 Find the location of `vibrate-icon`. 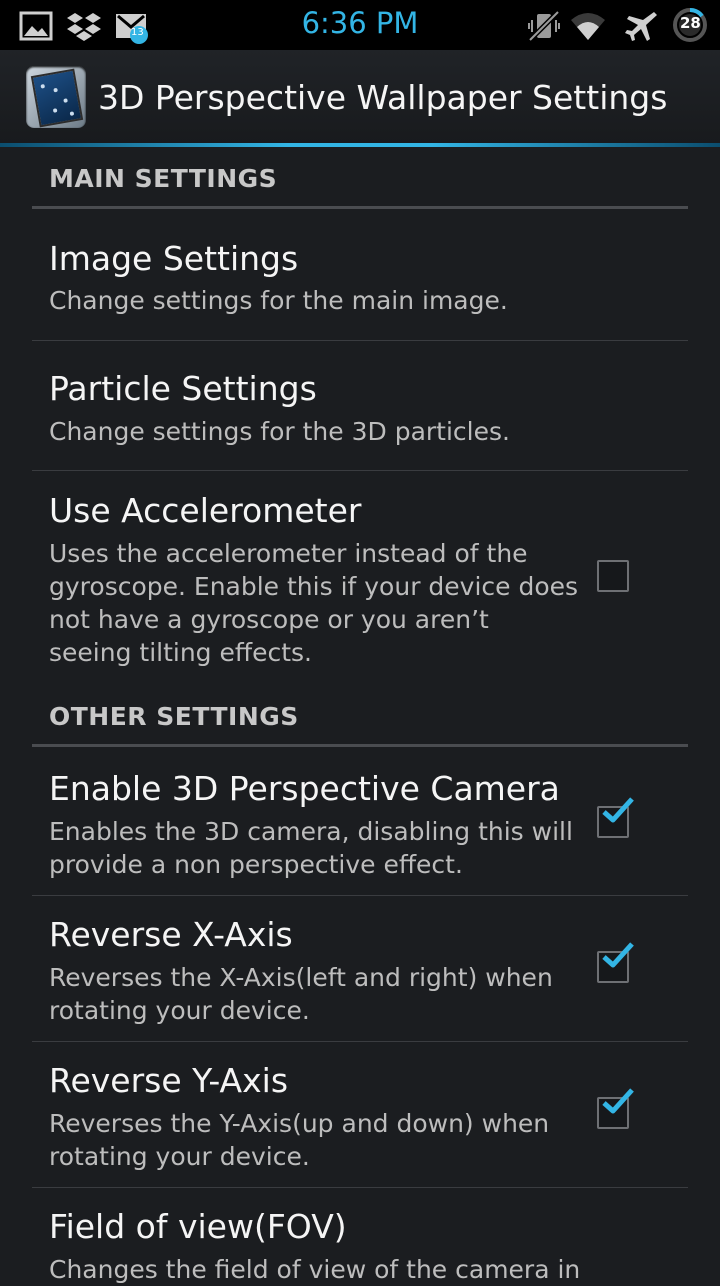

vibrate-icon is located at coordinates (544, 26).